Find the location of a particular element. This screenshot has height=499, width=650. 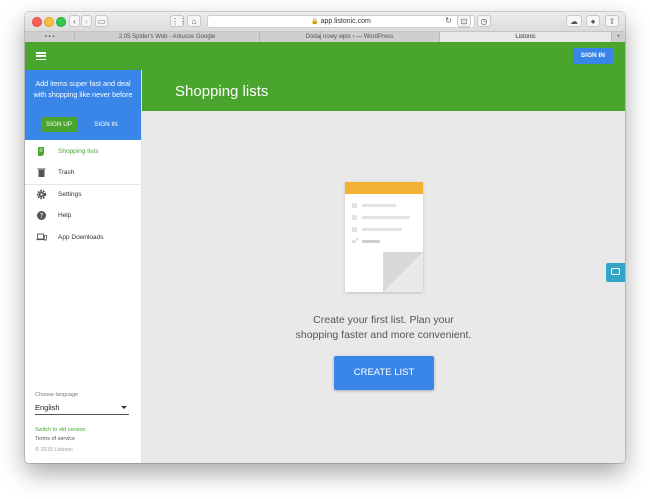

old-version-link: Switch to old version is located at coordinates (60, 430).